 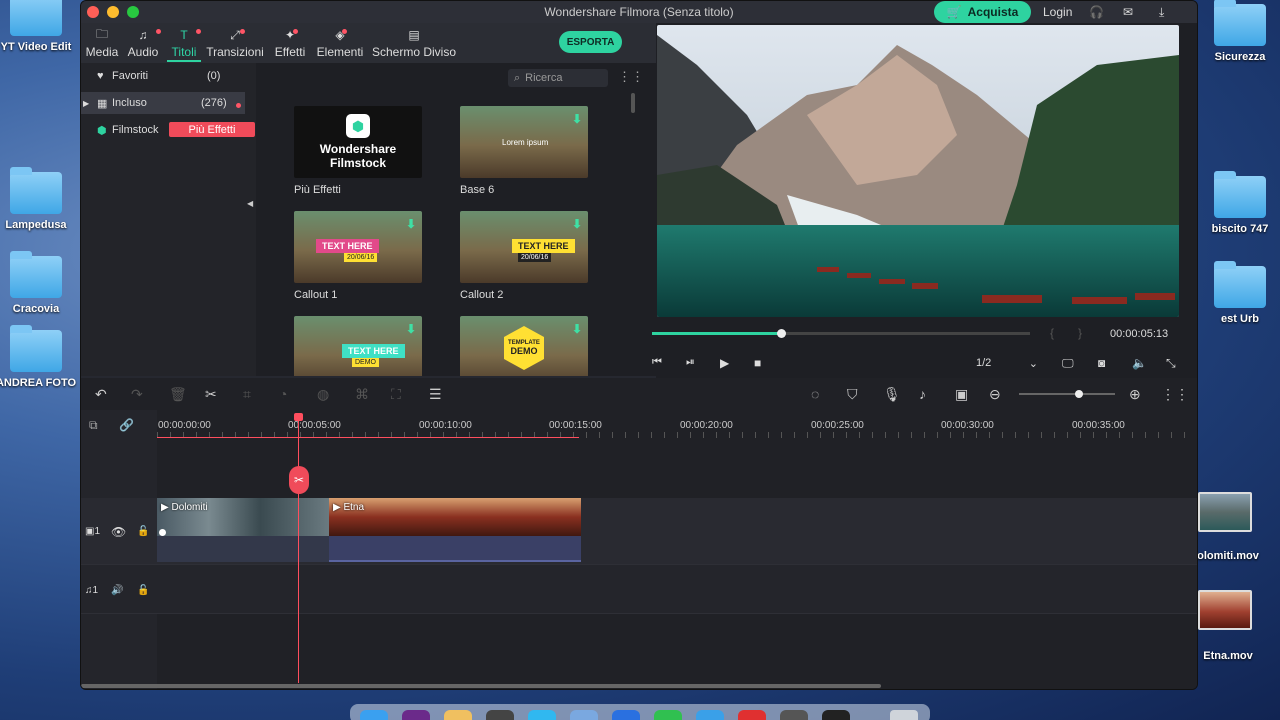 What do you see at coordinates (904, 715) in the screenshot?
I see `dock-trash-icon` at bounding box center [904, 715].